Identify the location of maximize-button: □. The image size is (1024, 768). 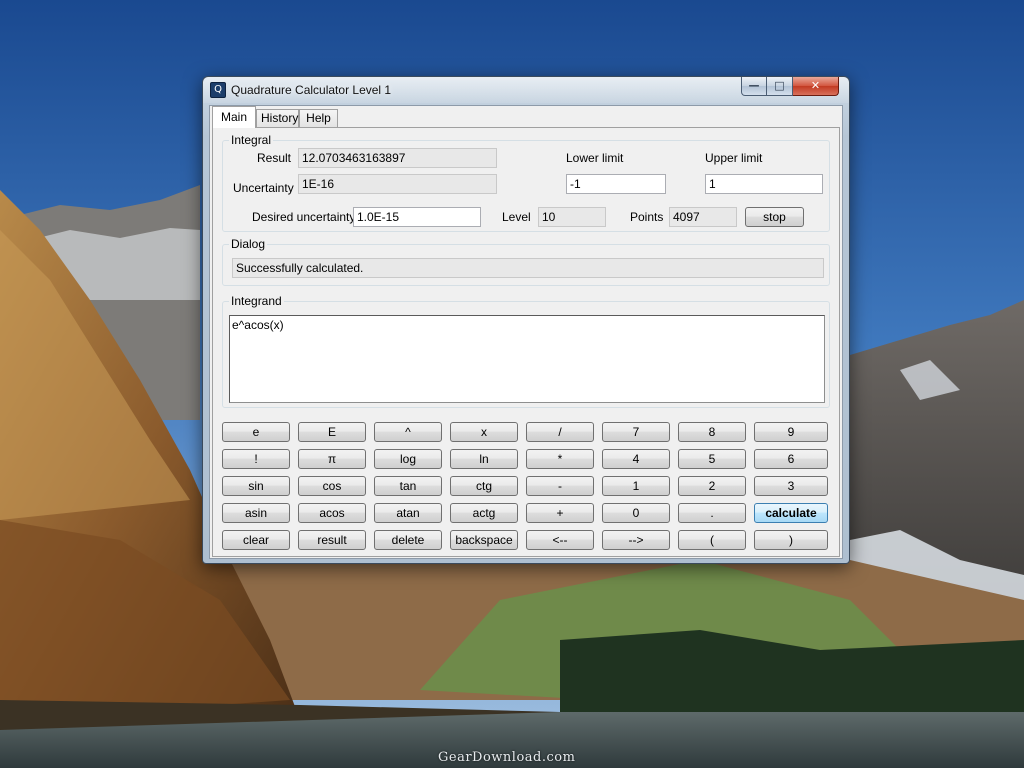
(780, 86).